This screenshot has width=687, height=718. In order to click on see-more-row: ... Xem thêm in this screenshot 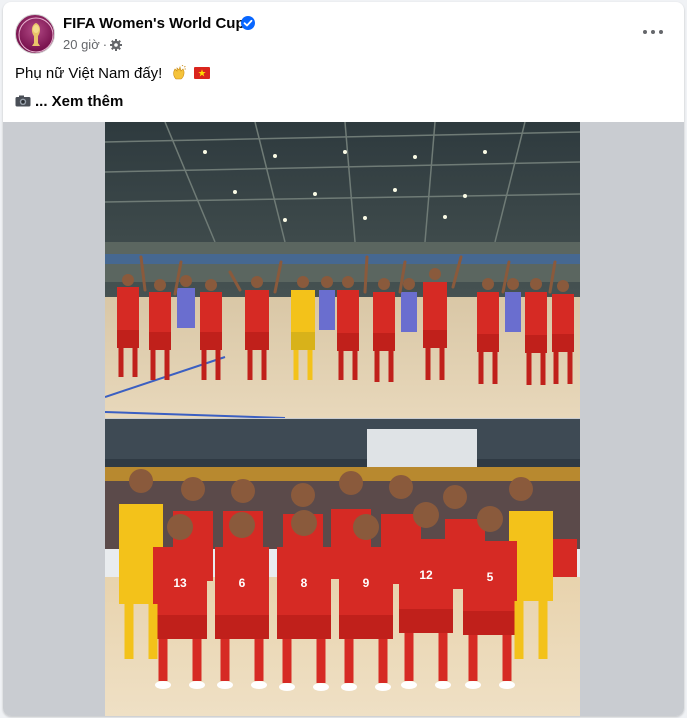, I will do `click(69, 102)`.